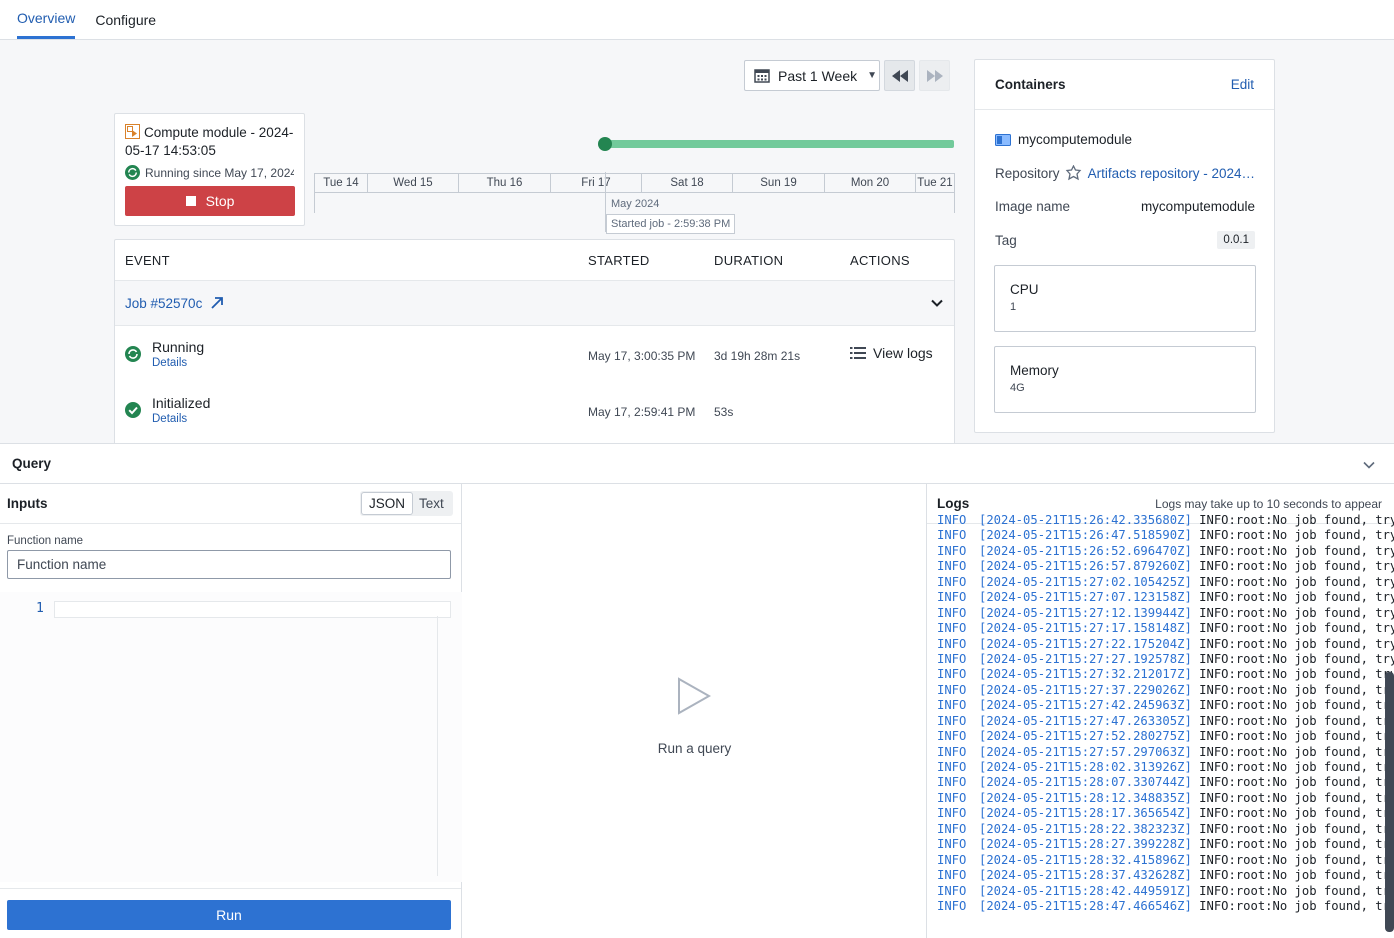 The width and height of the screenshot is (1394, 938). Describe the element at coordinates (1085, 597) in the screenshot. I see `log-timestamp: [2024-05-21T15:27:07.123158Z]` at that location.